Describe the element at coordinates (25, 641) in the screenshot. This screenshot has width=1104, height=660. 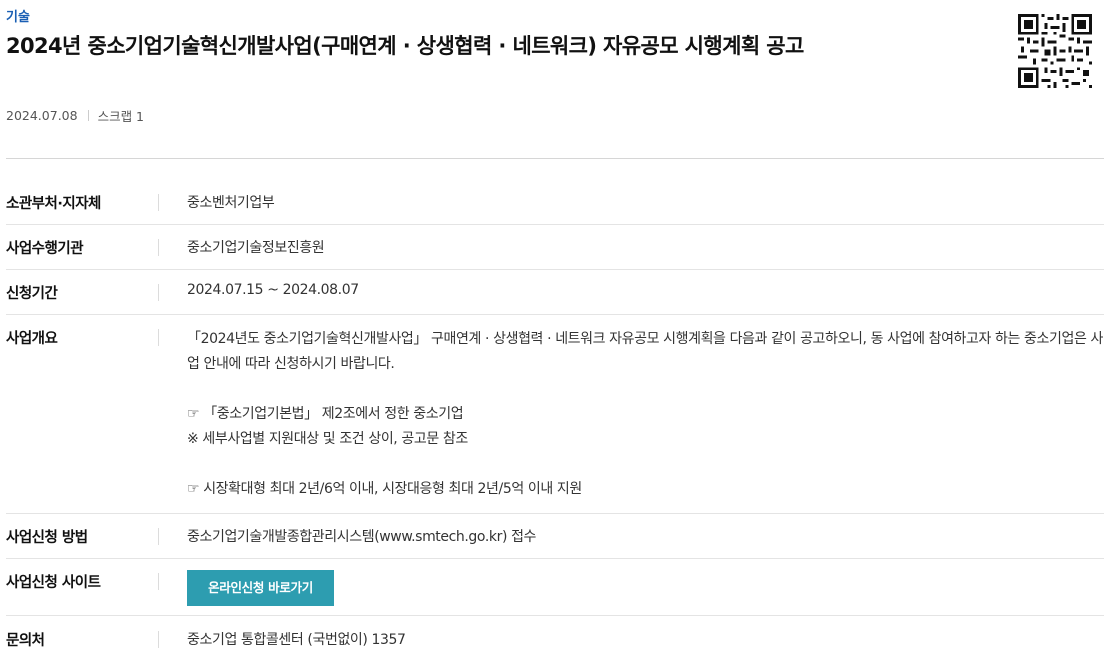
I see `info-label: 문의처` at that location.